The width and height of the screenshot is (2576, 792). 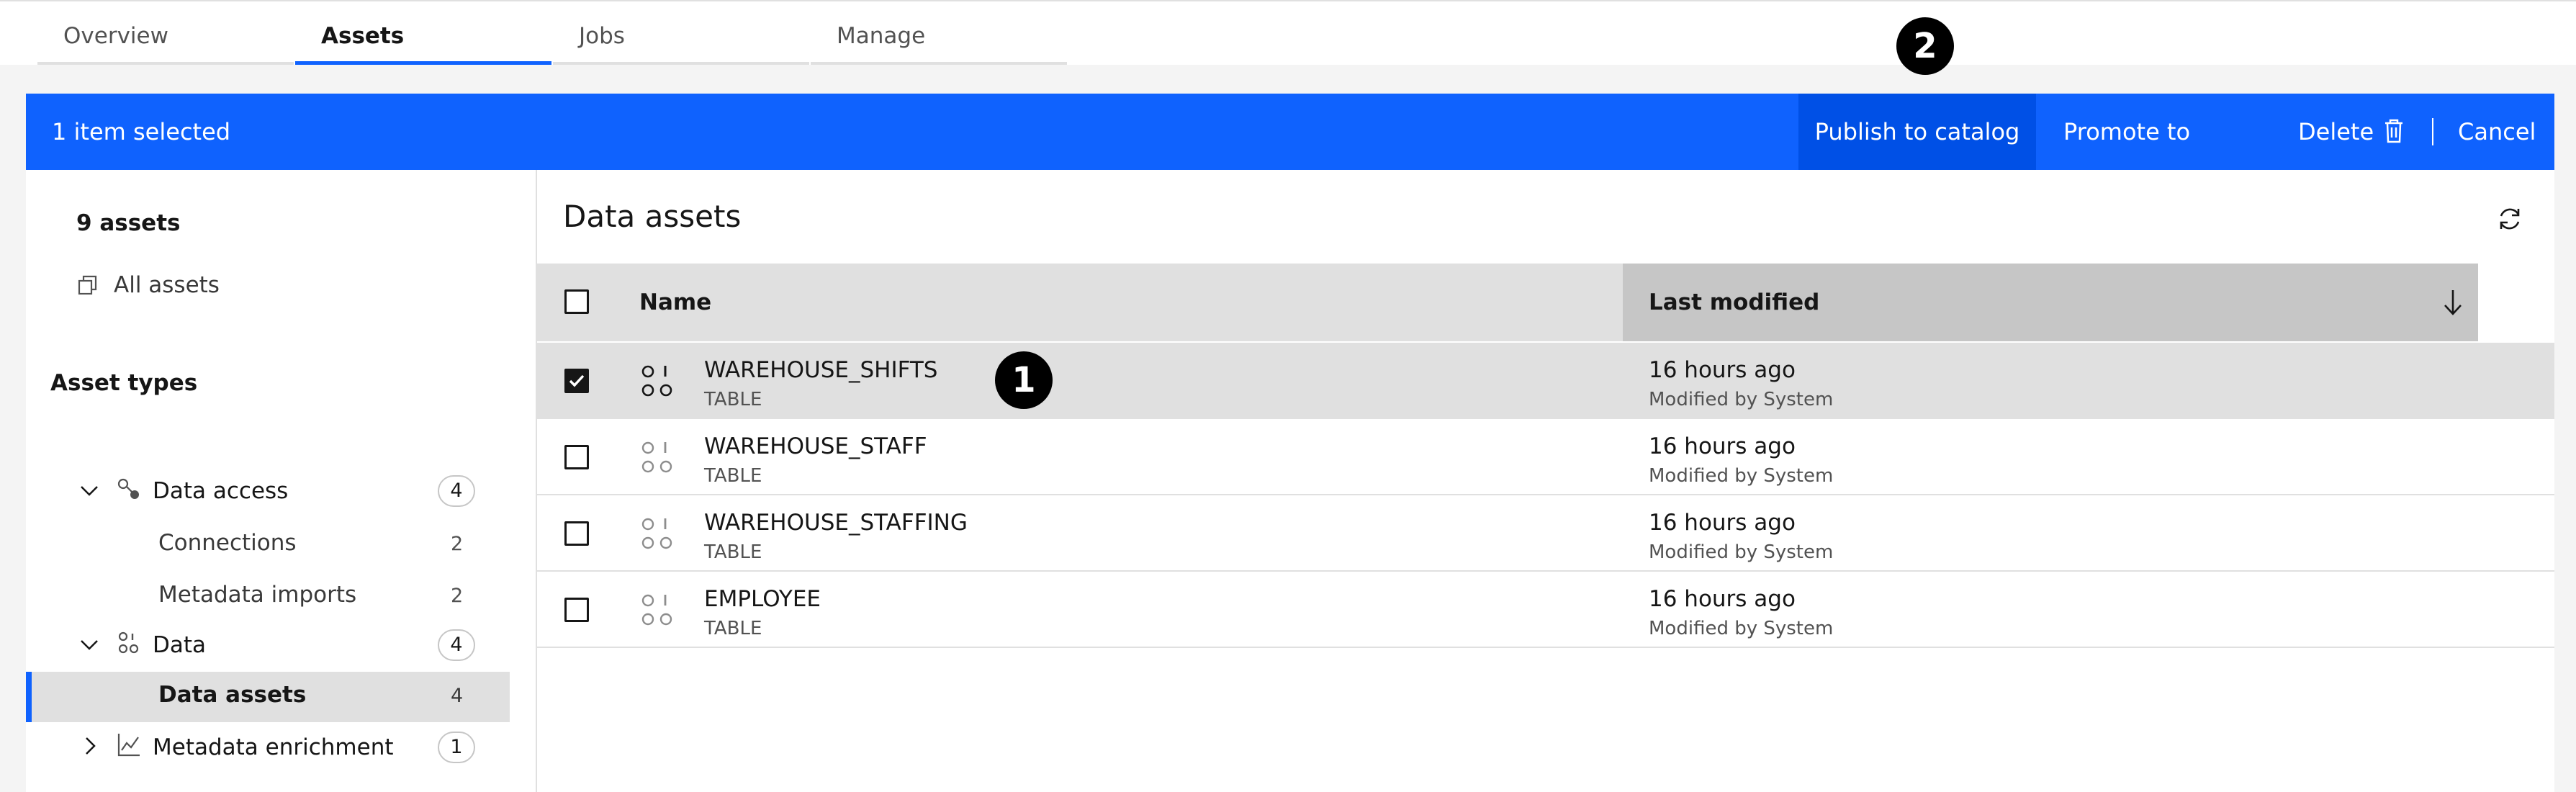 I want to click on chevron-right-icon, so click(x=91, y=746).